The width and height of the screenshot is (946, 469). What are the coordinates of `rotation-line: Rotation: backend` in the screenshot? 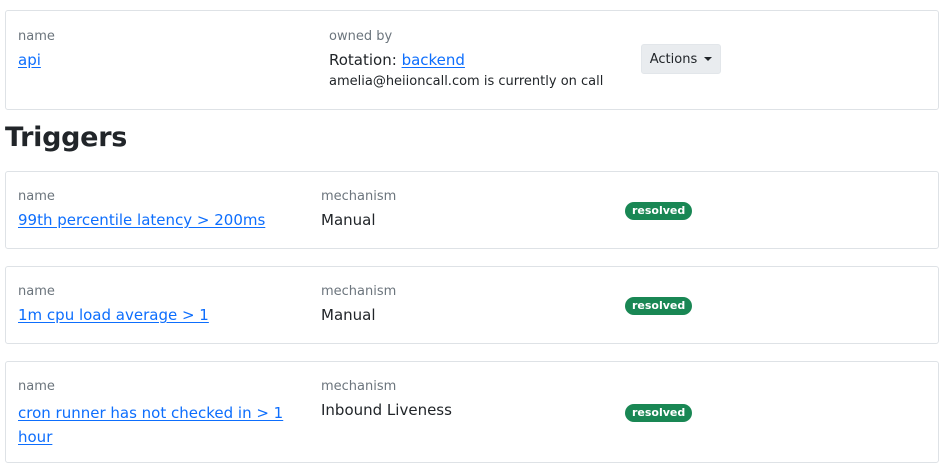 It's located at (397, 60).